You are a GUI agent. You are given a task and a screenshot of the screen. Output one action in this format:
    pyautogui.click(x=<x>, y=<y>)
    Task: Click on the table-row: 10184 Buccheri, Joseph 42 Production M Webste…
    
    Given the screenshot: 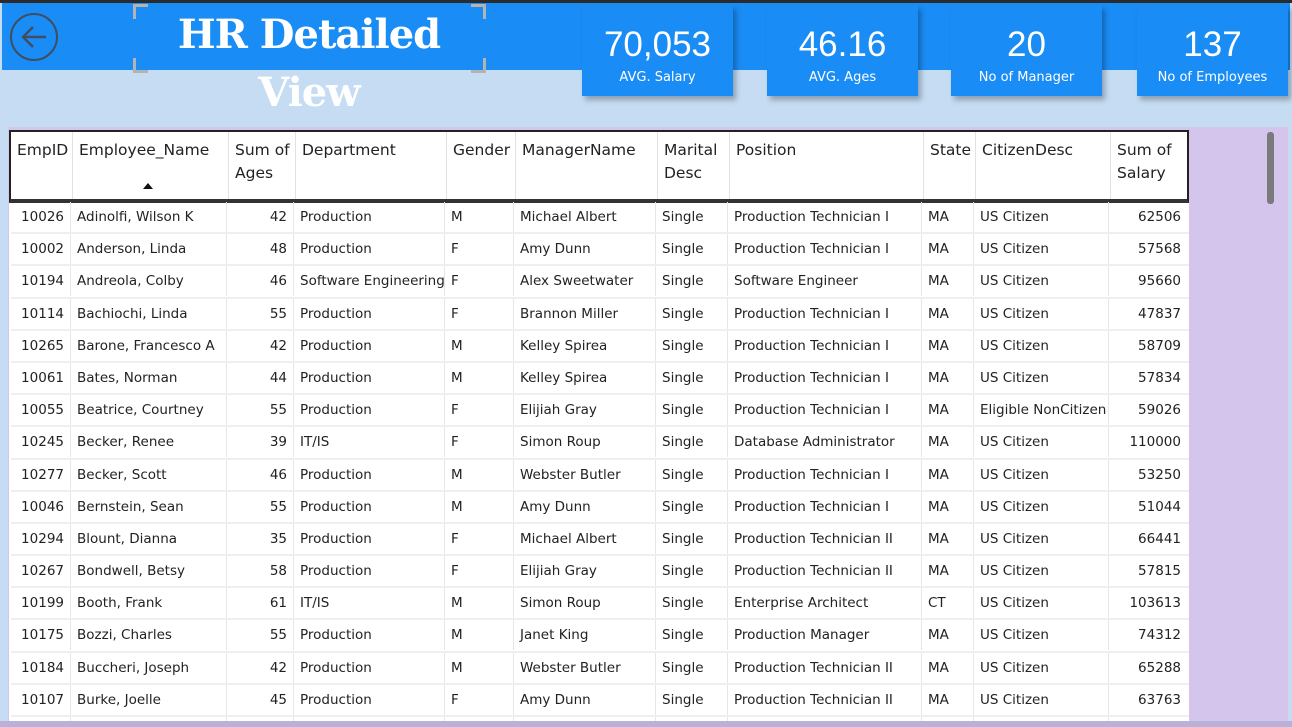 What is the action you would take?
    pyautogui.click(x=600, y=668)
    